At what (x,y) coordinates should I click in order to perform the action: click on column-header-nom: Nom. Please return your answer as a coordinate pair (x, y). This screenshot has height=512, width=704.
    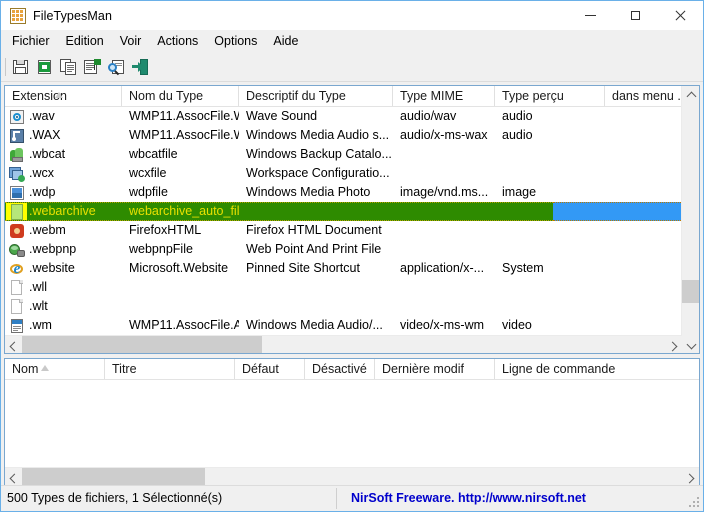
    Looking at the image, I should click on (55, 369).